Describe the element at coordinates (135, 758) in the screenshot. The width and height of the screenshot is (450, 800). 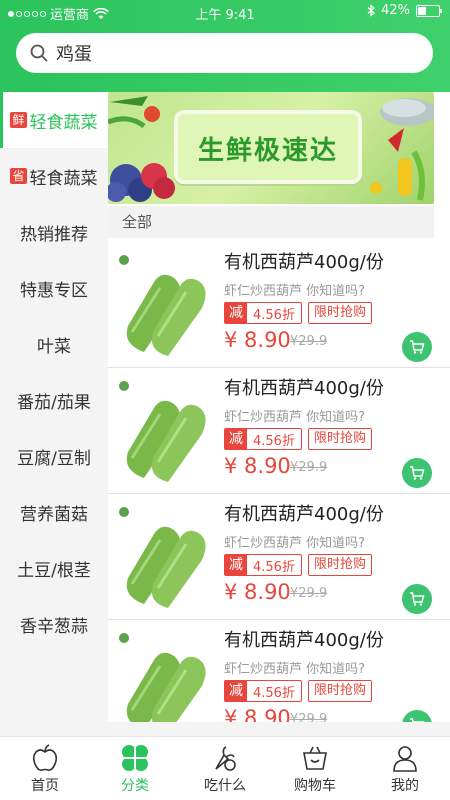
I see `clover-icon` at that location.